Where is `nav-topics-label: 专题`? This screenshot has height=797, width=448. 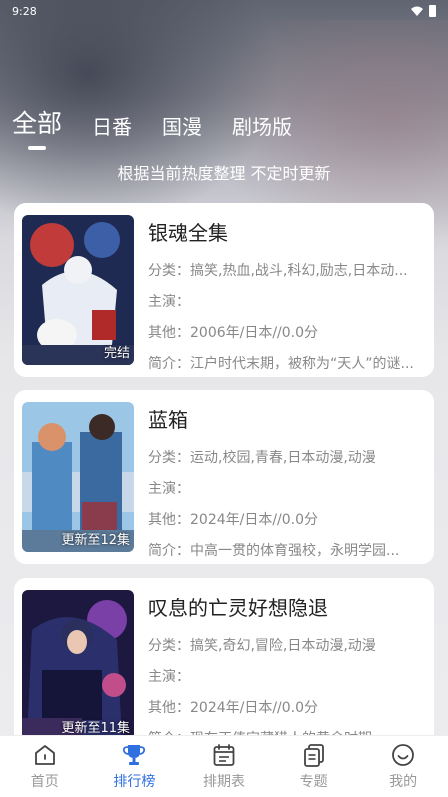
nav-topics-label: 专题 is located at coordinates (313, 782).